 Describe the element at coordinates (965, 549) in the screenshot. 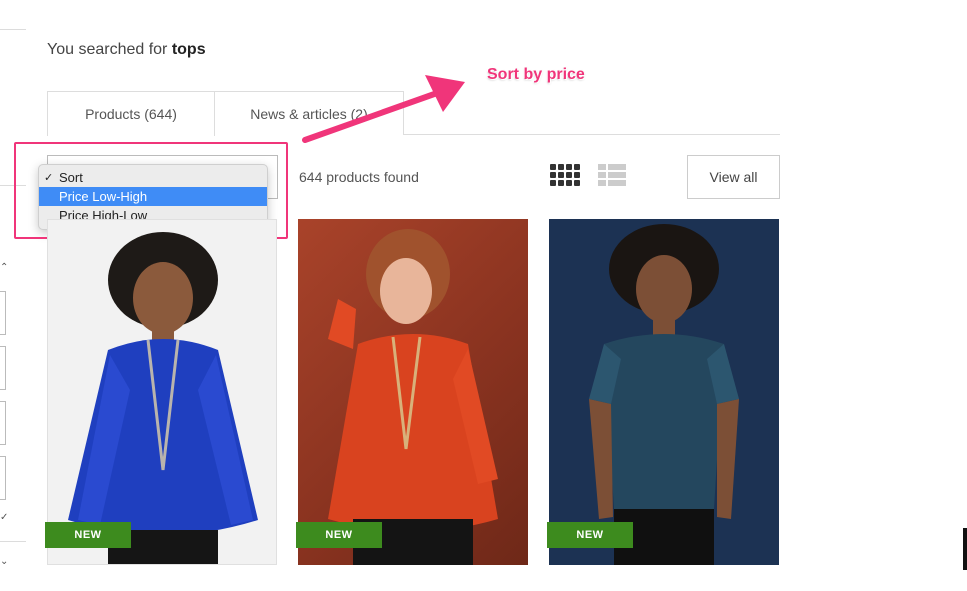

I see `scrollbar-thumb` at that location.